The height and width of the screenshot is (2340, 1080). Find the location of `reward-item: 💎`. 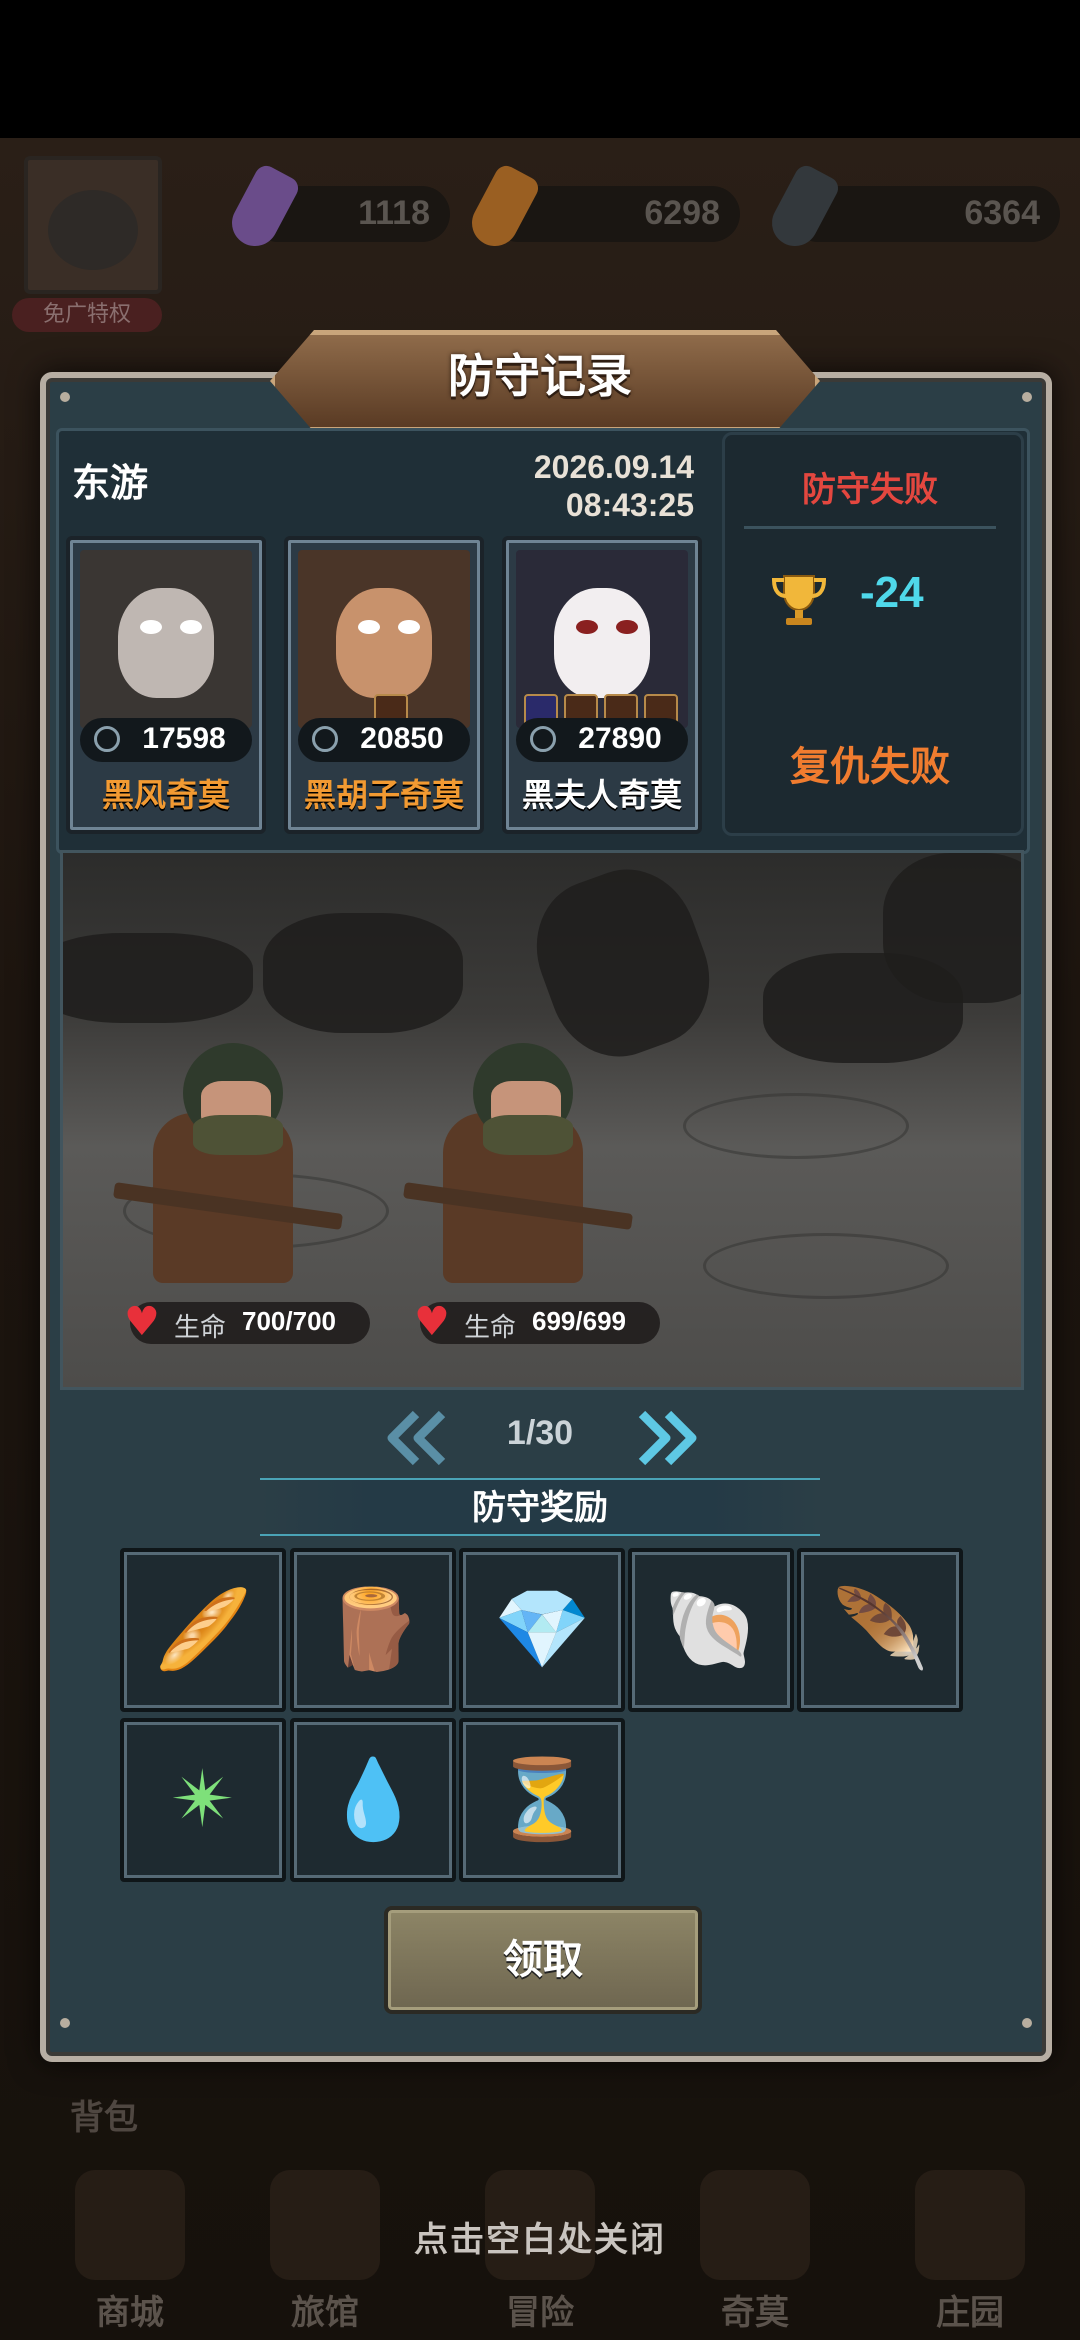

reward-item: 💎 is located at coordinates (542, 1630).